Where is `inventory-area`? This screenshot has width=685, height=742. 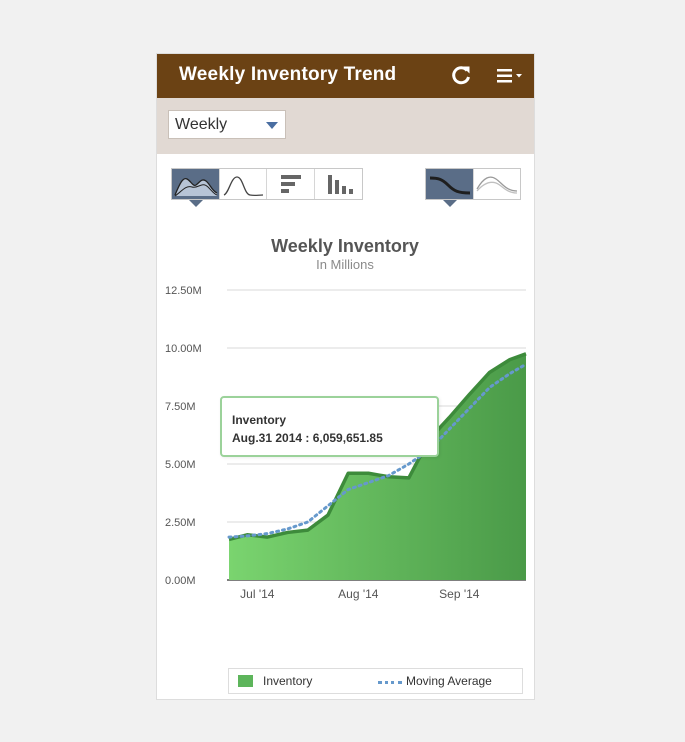
inventory-area is located at coordinates (377, 466).